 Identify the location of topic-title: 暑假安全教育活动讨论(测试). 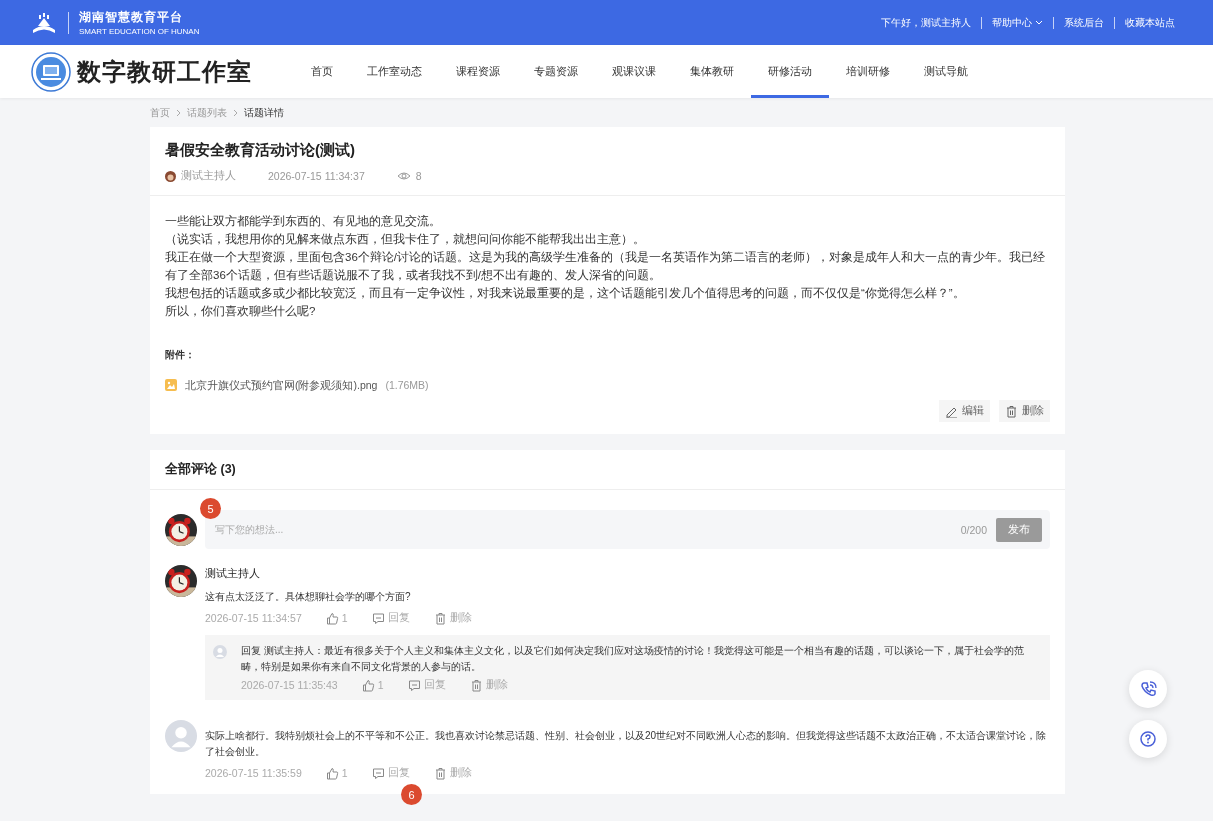
(260, 150).